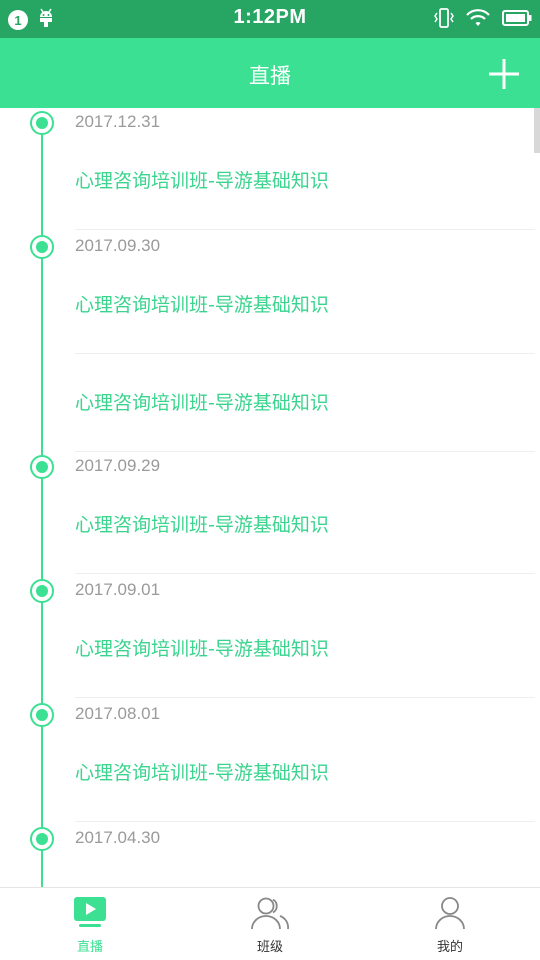  I want to click on app-header: 直播, so click(270, 73).